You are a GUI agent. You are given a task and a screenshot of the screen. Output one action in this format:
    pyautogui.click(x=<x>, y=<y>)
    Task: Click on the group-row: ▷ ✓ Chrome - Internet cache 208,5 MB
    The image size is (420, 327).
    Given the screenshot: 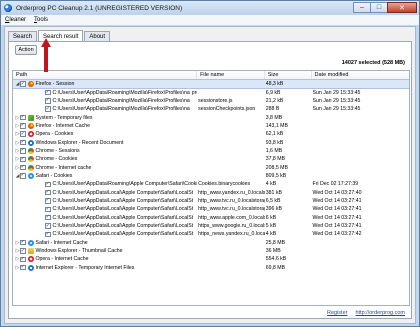 What is the action you would take?
    pyautogui.click(x=211, y=167)
    